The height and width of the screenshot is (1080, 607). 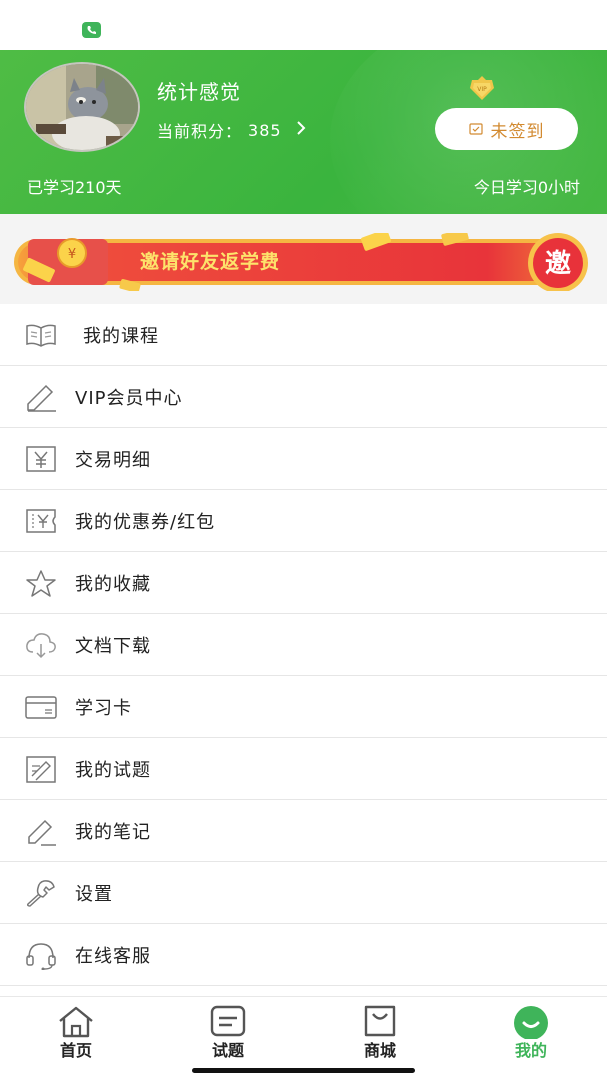 I want to click on studied-days: 已学习210天, so click(x=74, y=187).